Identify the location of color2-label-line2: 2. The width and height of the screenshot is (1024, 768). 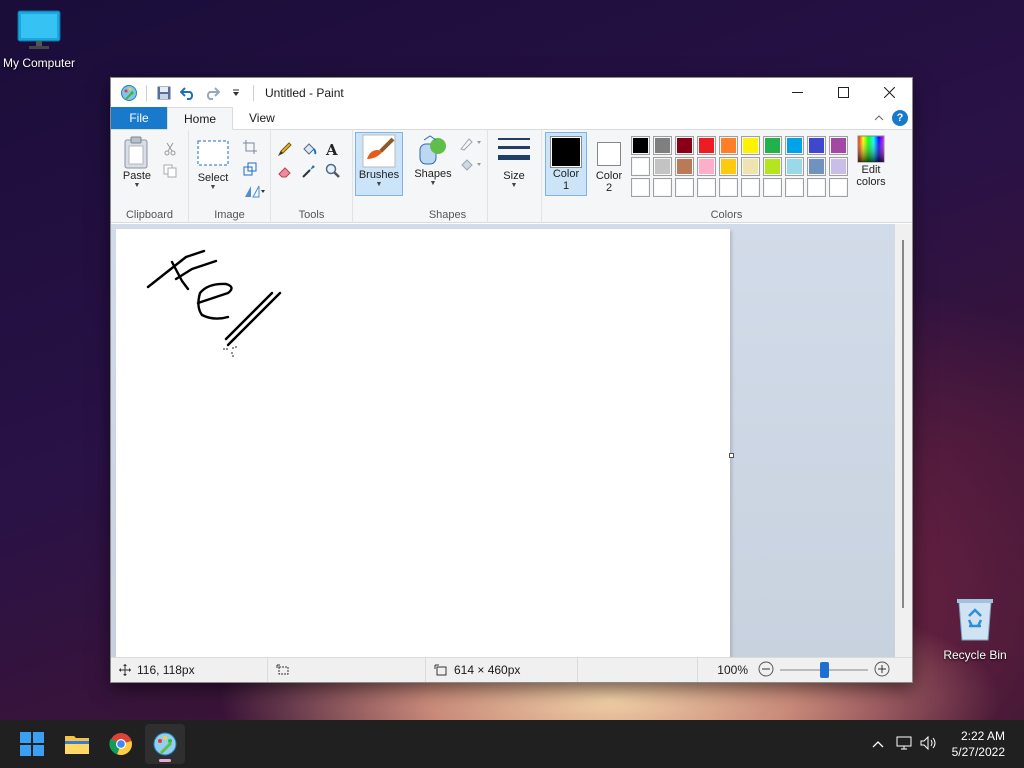
(609, 188).